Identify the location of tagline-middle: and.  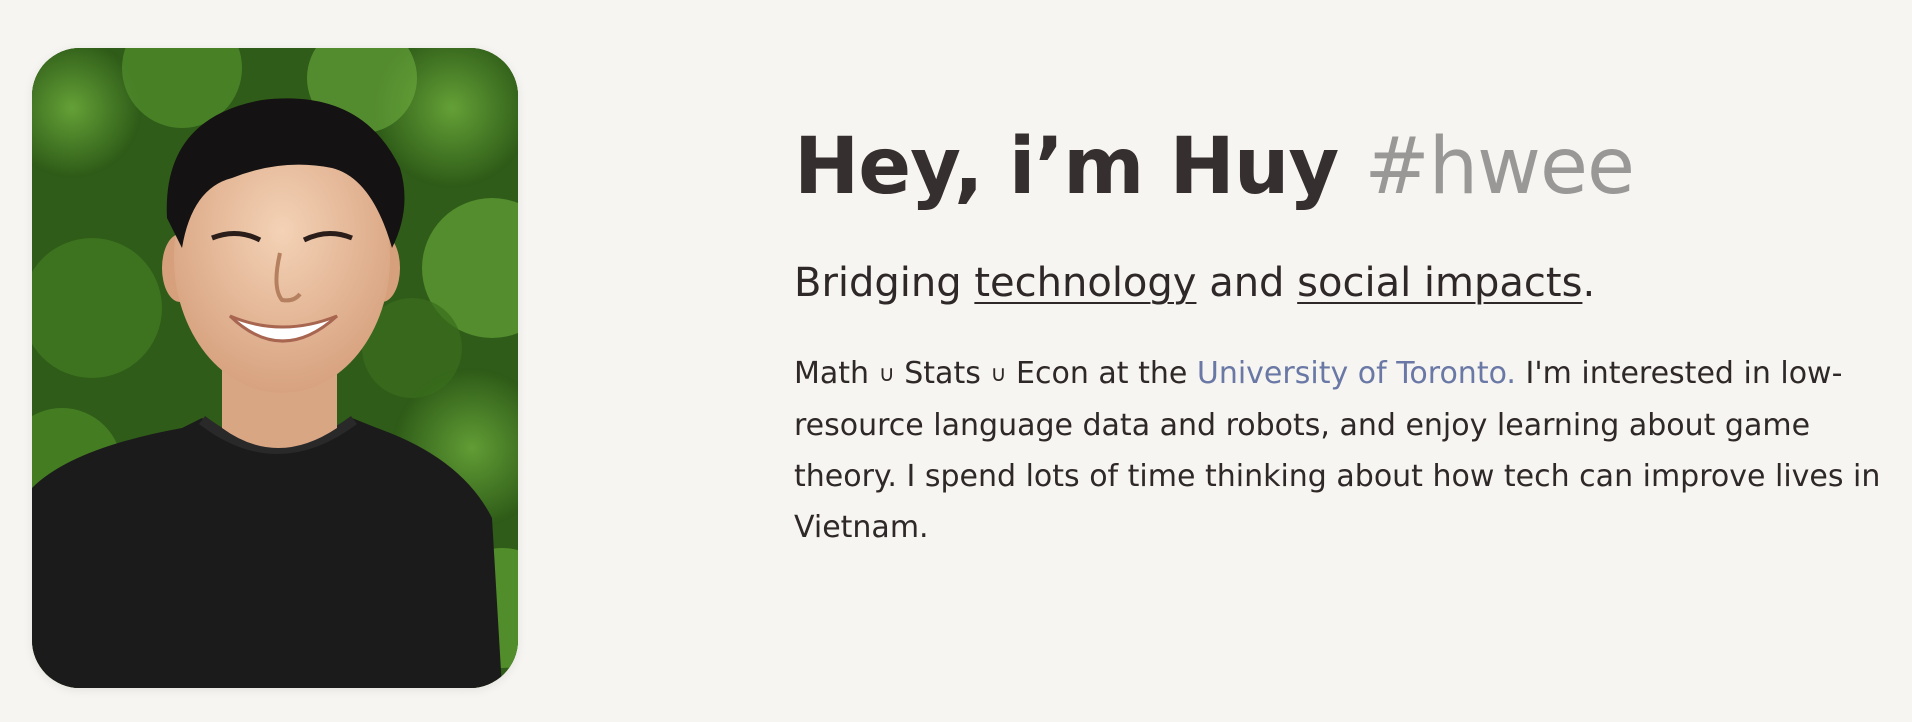
(1247, 283).